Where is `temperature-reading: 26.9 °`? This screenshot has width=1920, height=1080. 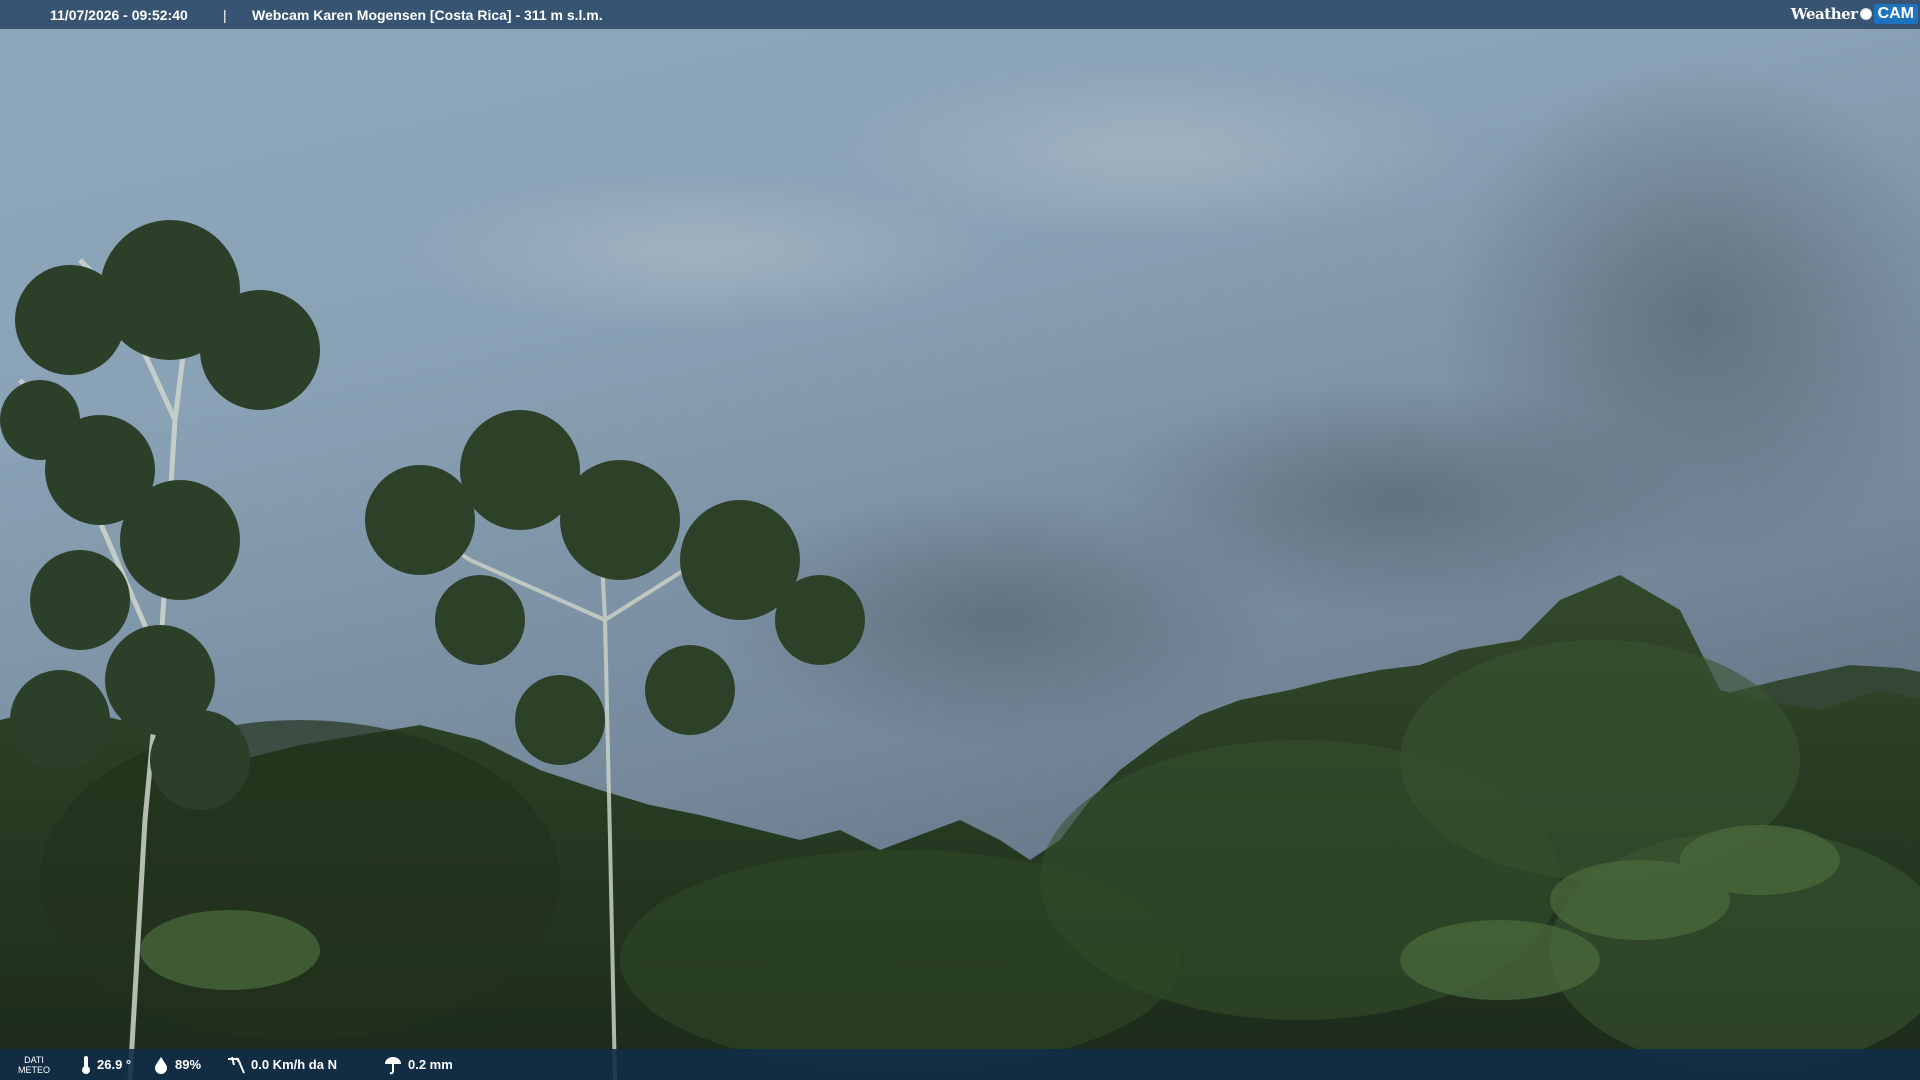
temperature-reading: 26.9 ° is located at coordinates (105, 1064).